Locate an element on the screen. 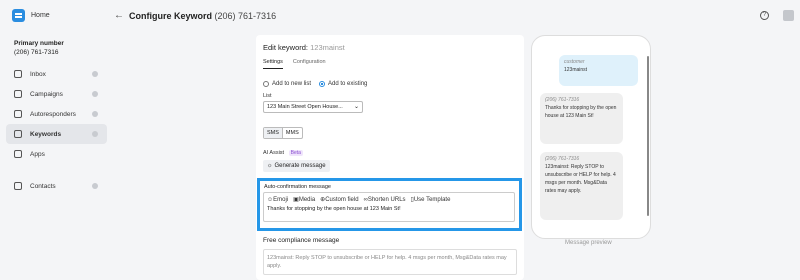  sidebar-item-label: Inbox is located at coordinates (38, 74).